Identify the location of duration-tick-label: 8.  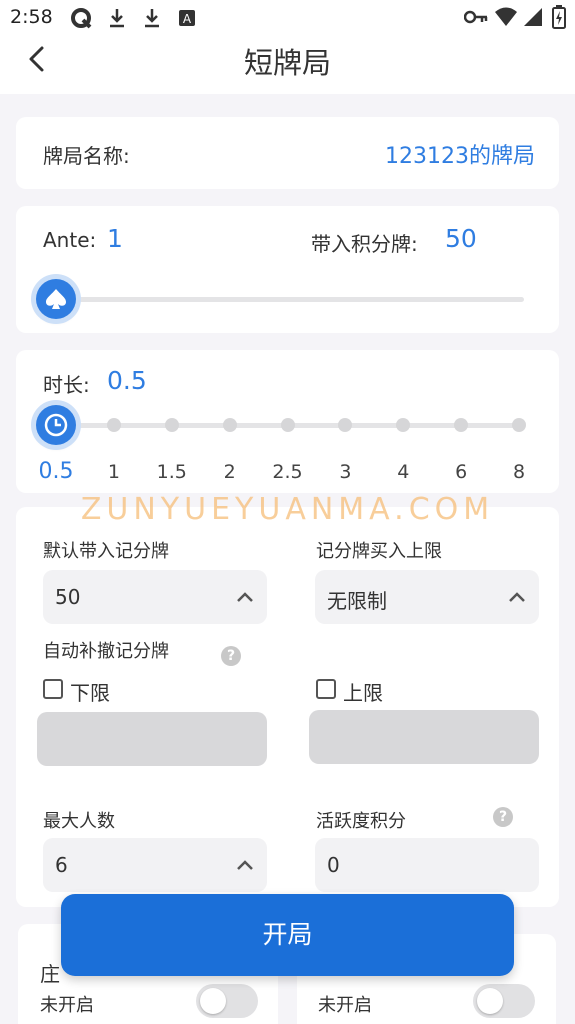
(519, 472).